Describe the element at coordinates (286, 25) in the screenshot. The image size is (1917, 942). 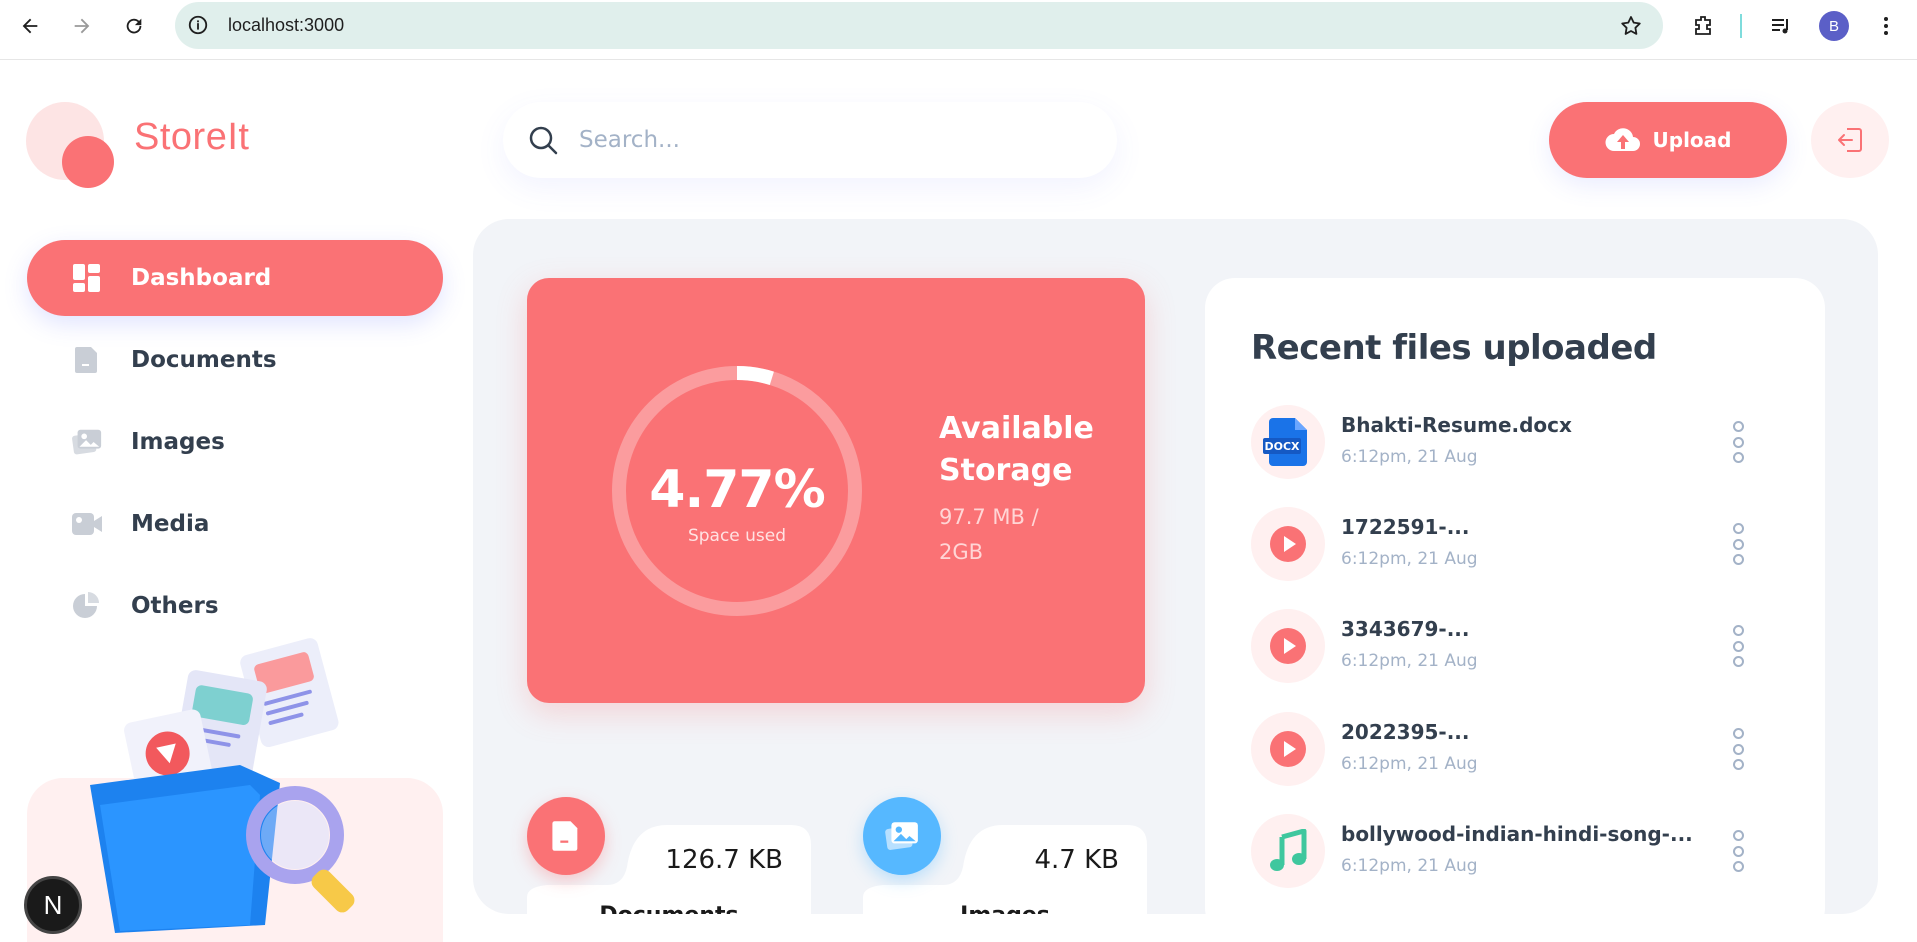
I see `url-text: localhost:3000` at that location.